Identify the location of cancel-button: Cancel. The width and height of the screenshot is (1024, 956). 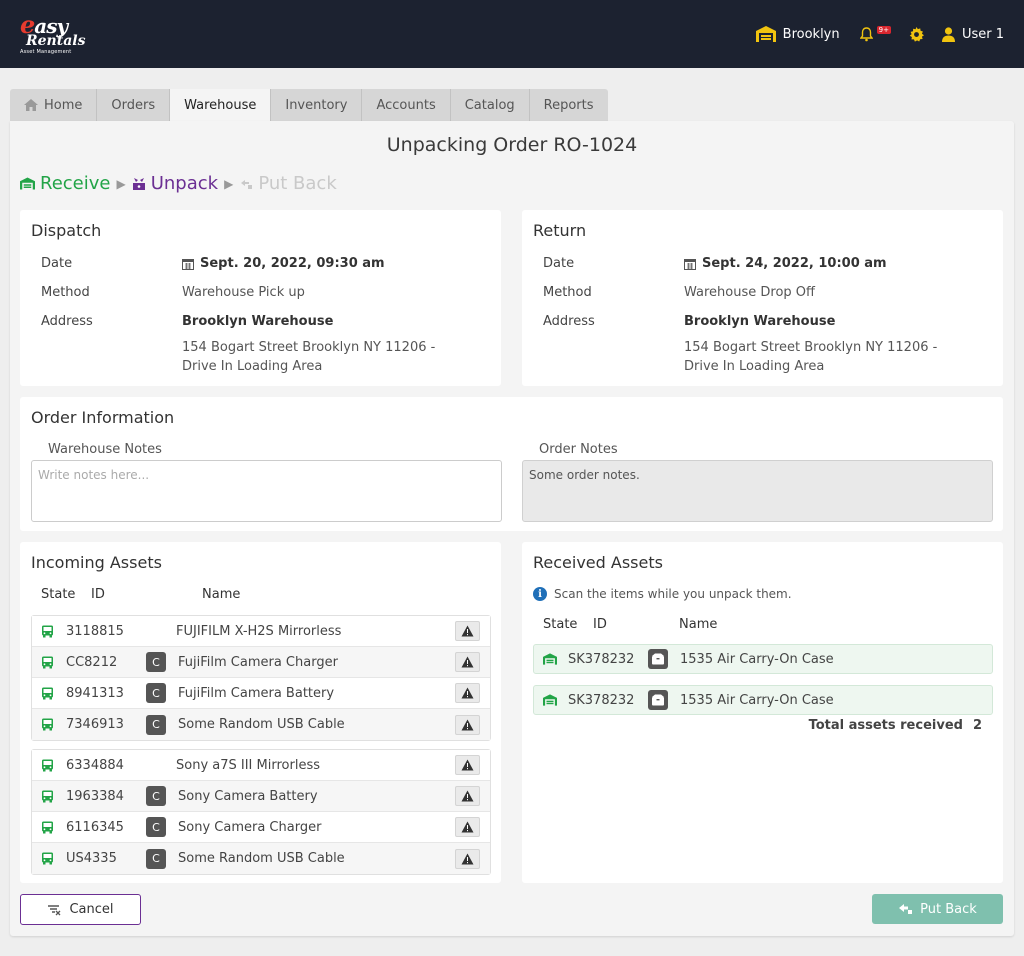
(80, 909).